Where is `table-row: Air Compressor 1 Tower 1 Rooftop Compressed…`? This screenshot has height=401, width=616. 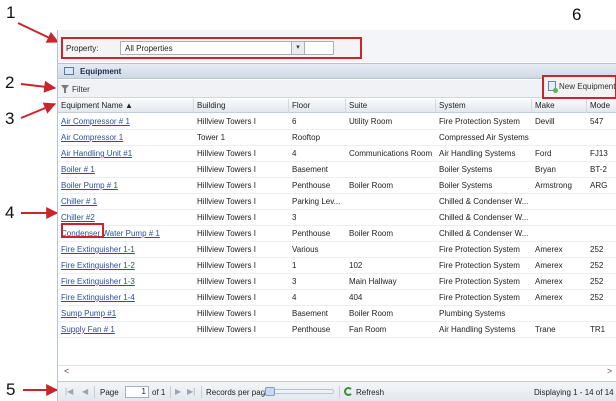 table-row: Air Compressor 1 Tower 1 Rooftop Compressed… is located at coordinates (337, 138).